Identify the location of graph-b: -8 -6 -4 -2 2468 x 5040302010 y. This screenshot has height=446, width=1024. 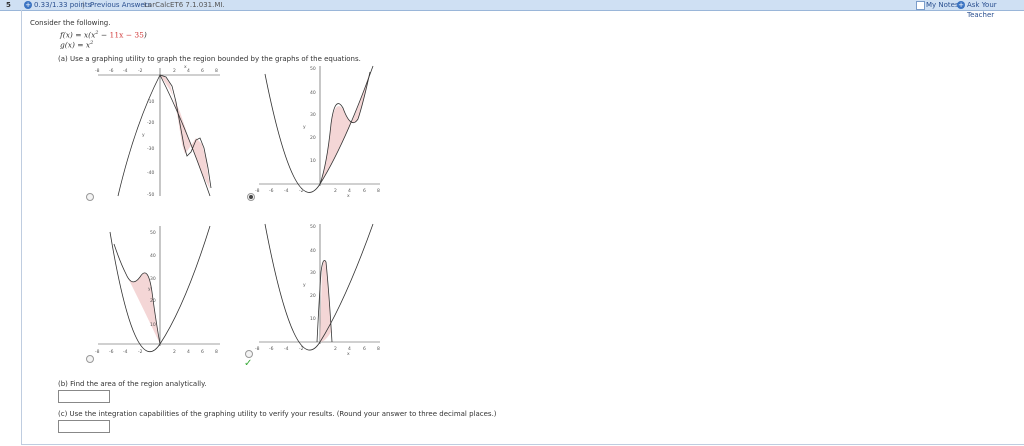
(317, 132).